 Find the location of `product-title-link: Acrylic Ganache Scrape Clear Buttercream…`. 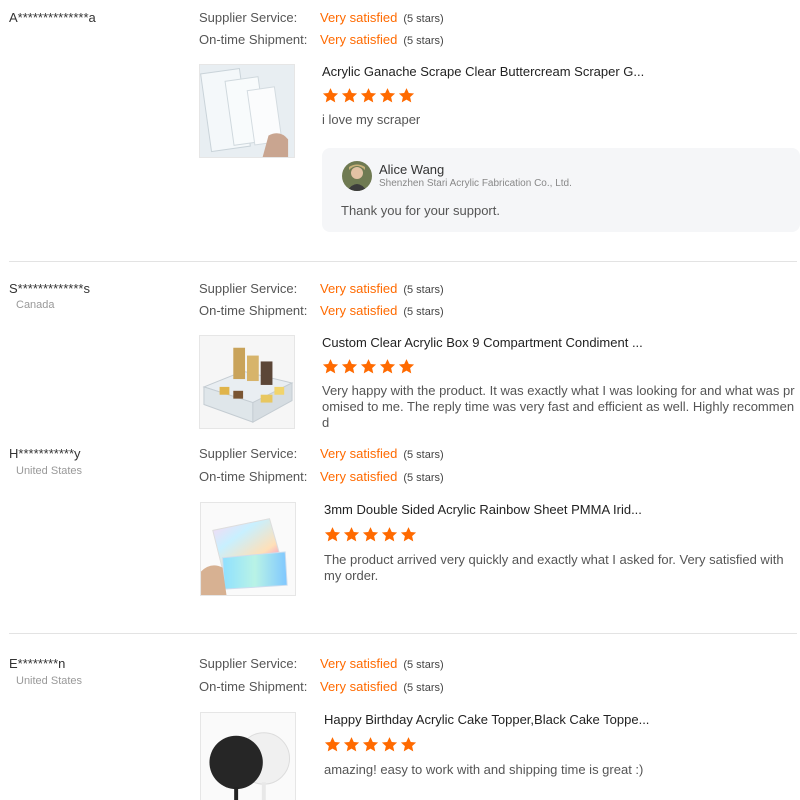

product-title-link: Acrylic Ganache Scrape Clear Buttercream… is located at coordinates (483, 71).